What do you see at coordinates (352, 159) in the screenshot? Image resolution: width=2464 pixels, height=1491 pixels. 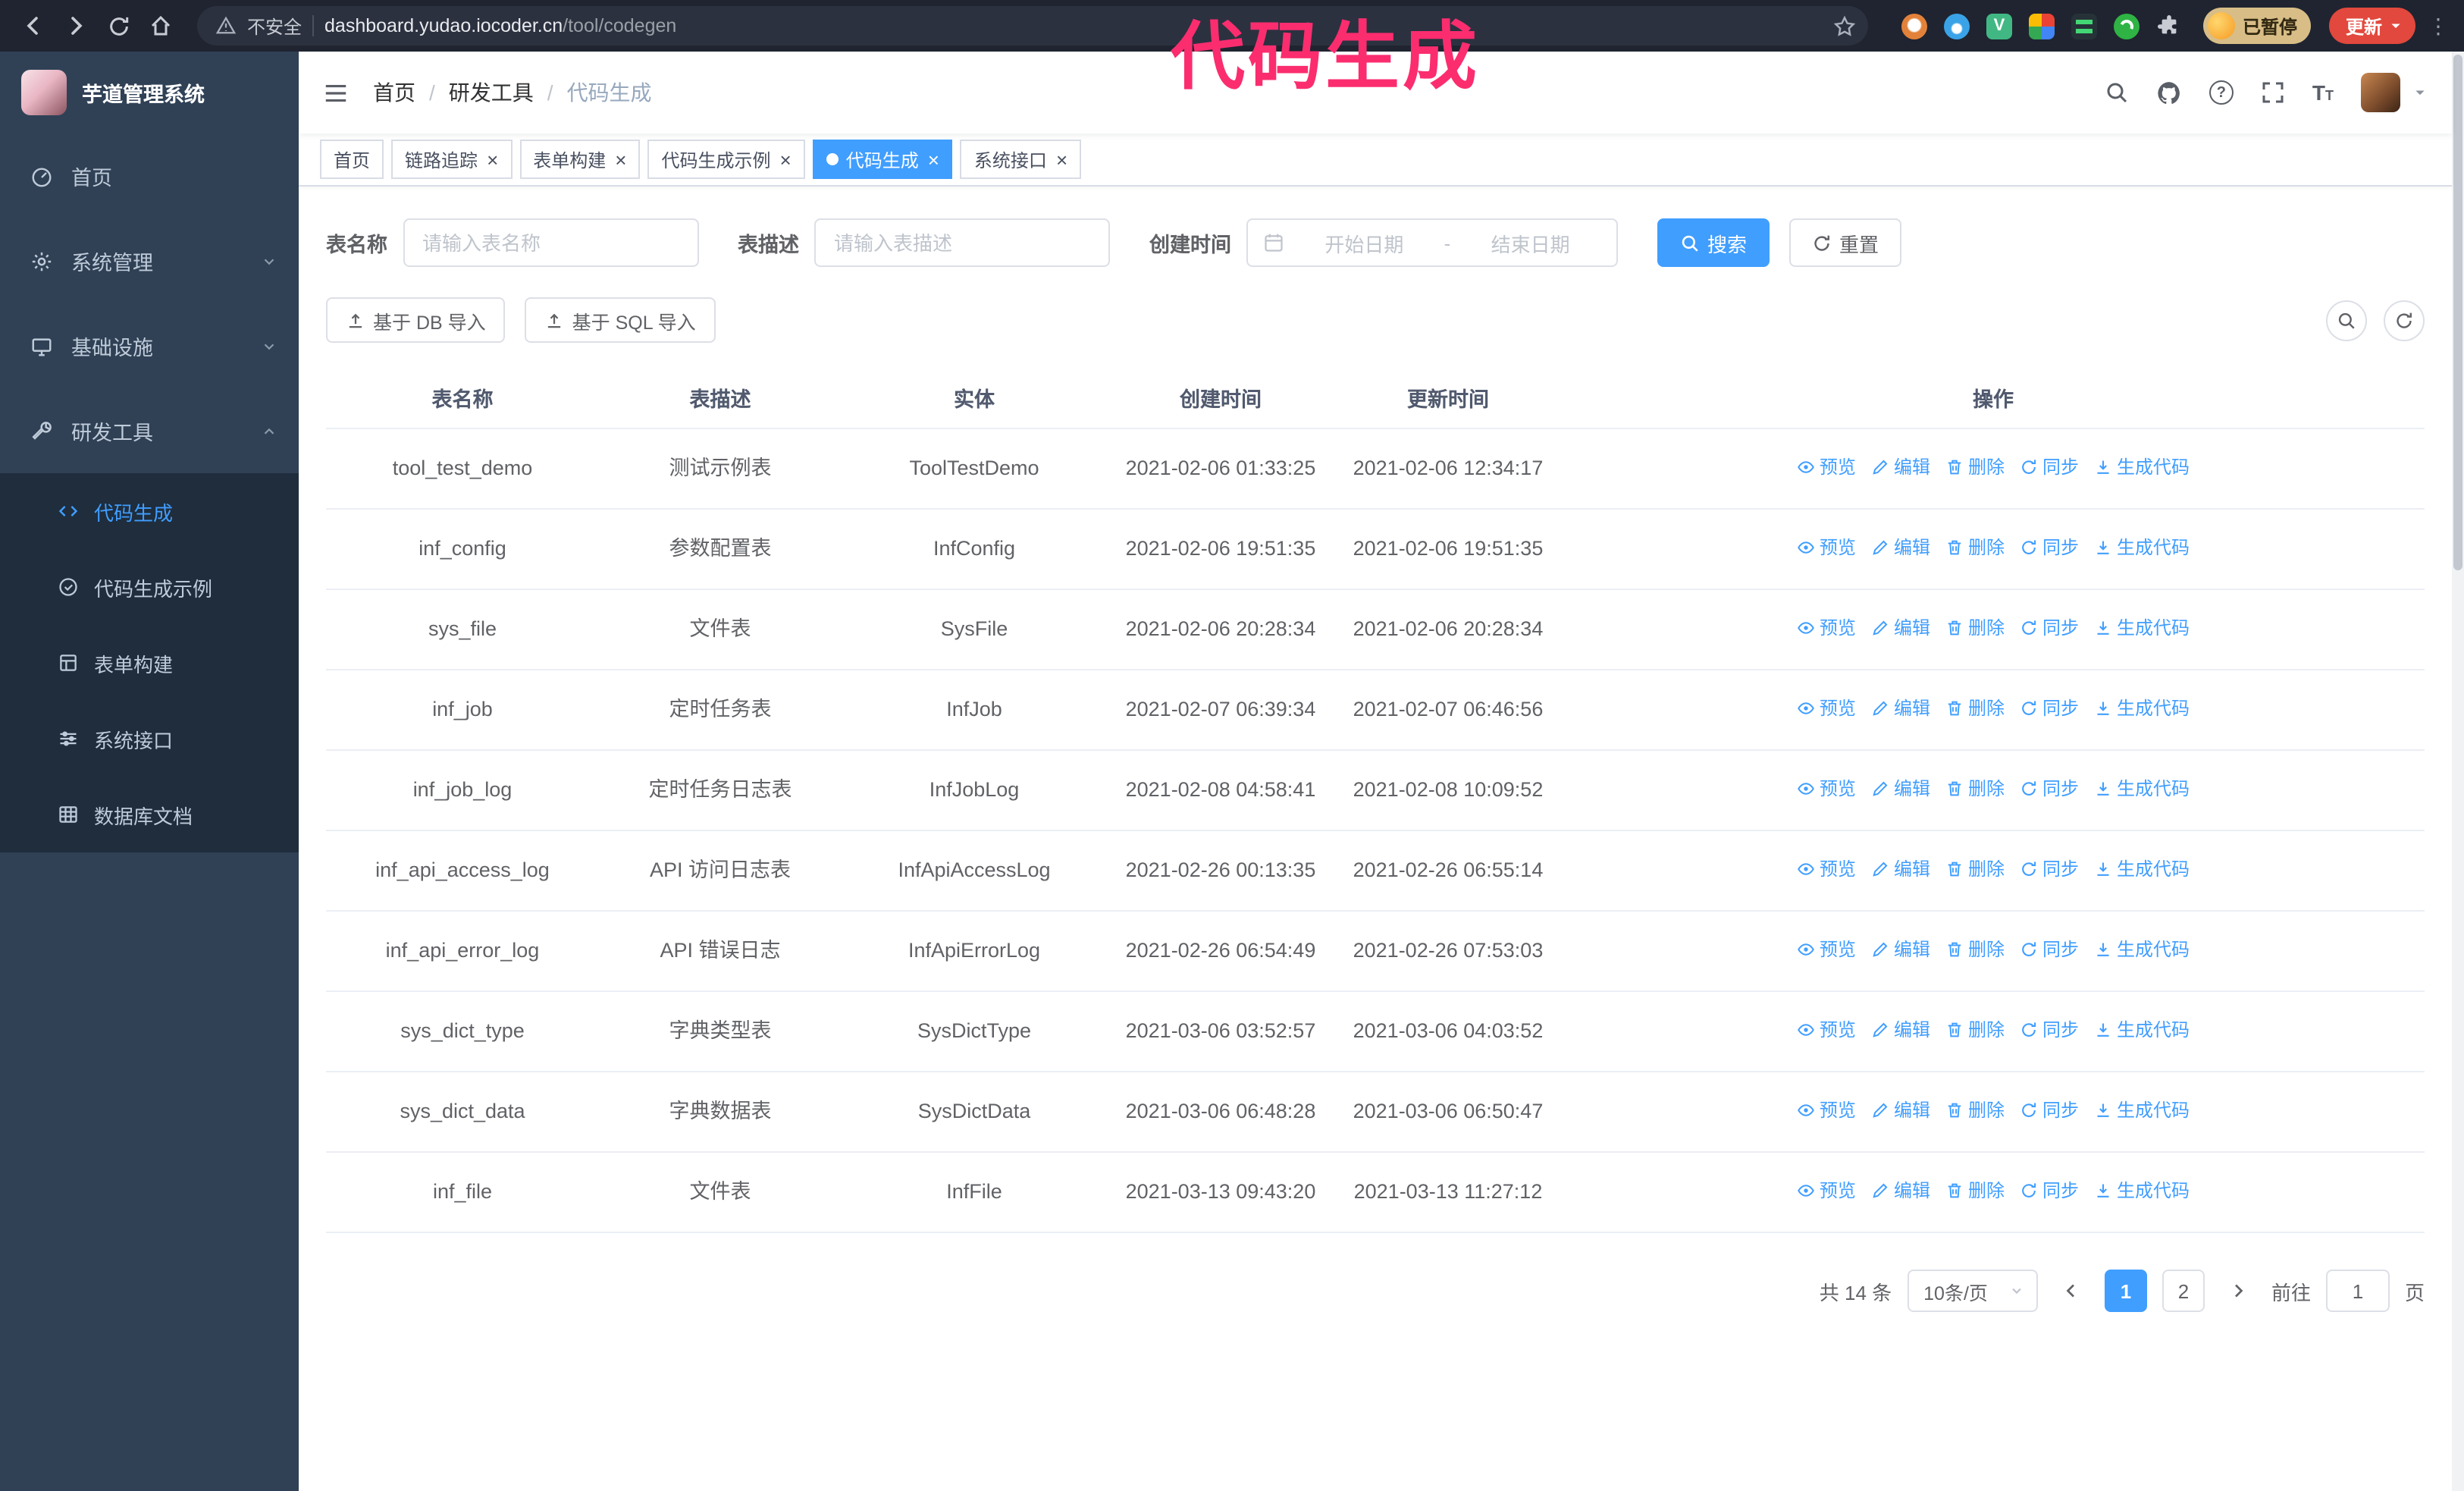 I see `tab-home: 首页` at bounding box center [352, 159].